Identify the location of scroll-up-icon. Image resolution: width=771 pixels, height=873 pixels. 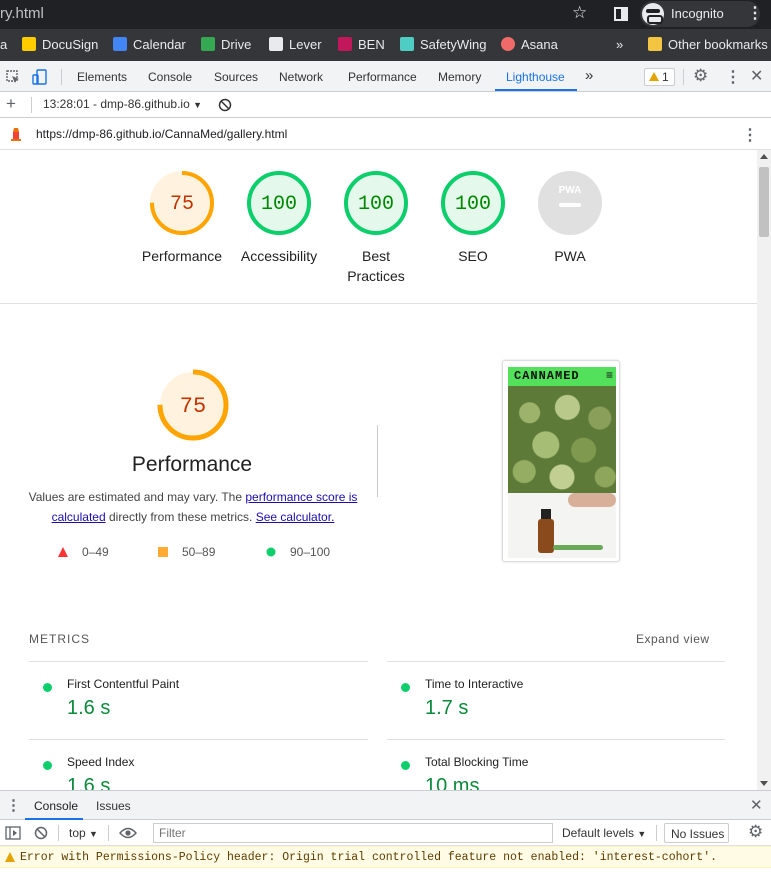
(764, 156).